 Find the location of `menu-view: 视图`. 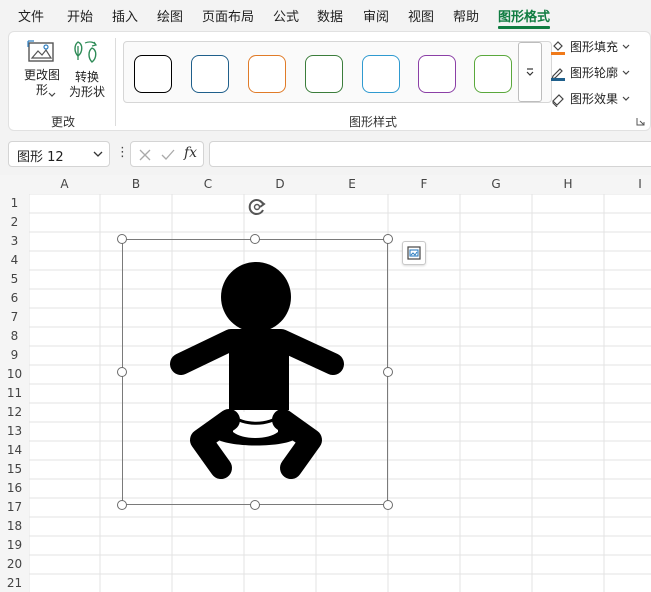

menu-view: 视图 is located at coordinates (421, 15).